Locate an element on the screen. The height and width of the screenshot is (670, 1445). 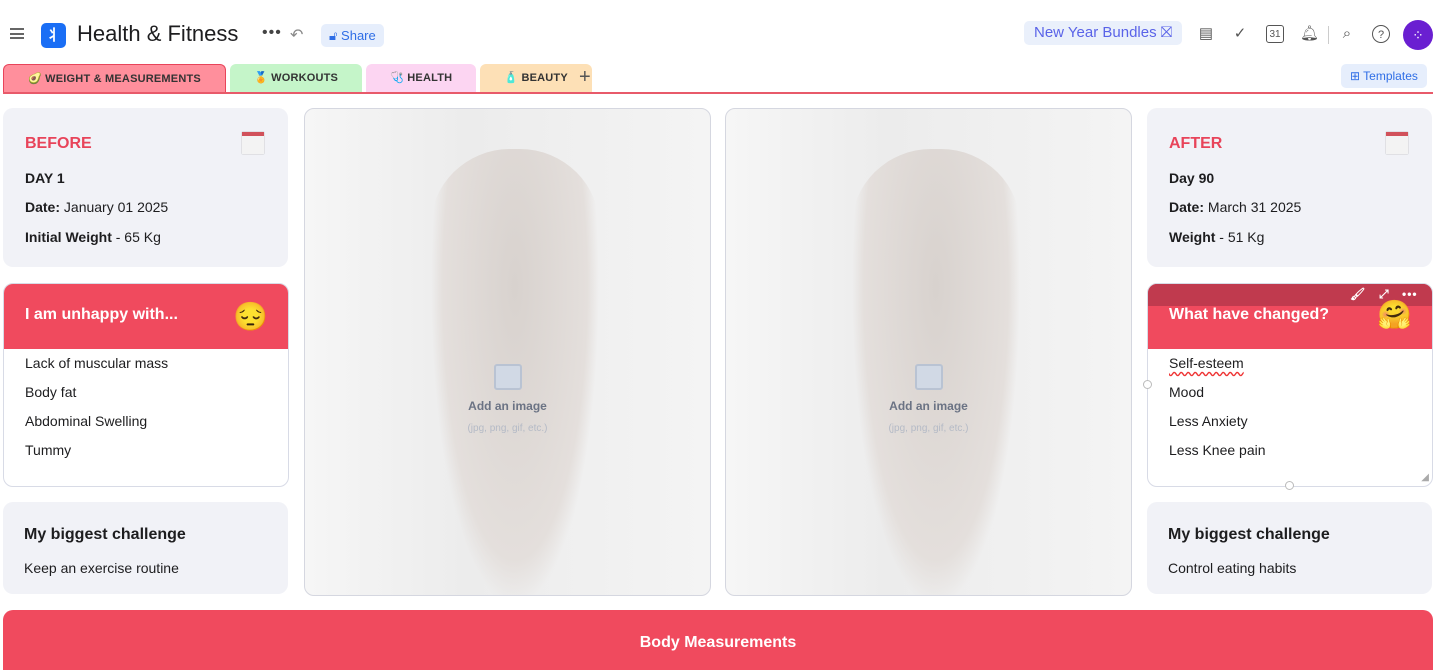
stethoscope-icon: 🩺 is located at coordinates (397, 78).